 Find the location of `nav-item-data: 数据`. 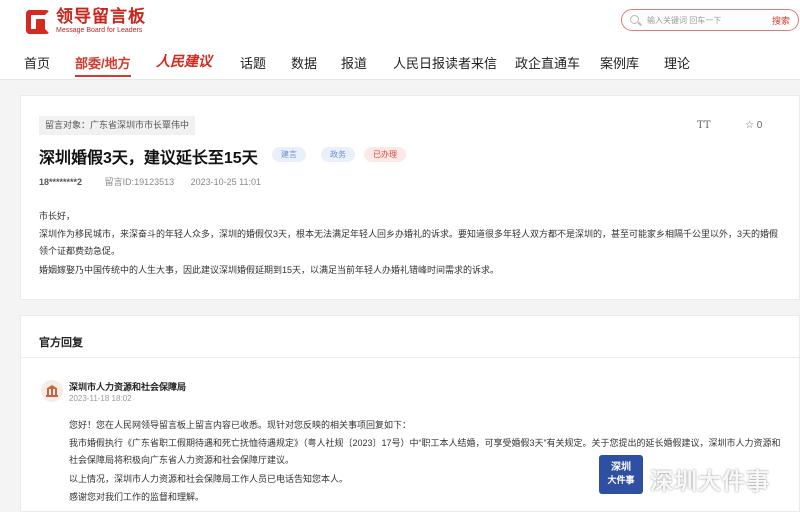

nav-item-data: 数据 is located at coordinates (304, 62).